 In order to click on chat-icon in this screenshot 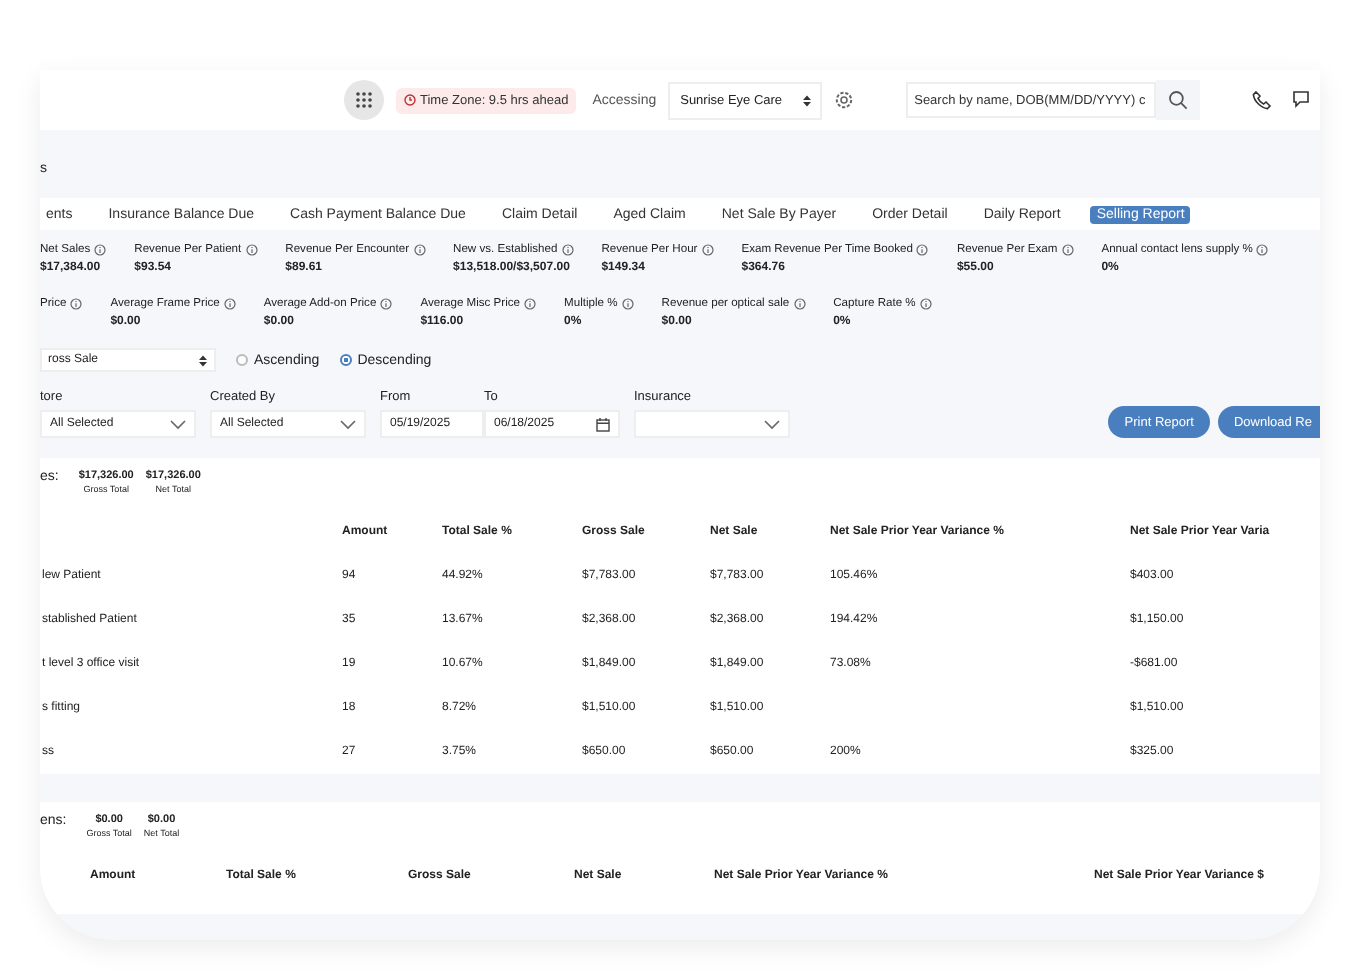, I will do `click(1301, 100)`.